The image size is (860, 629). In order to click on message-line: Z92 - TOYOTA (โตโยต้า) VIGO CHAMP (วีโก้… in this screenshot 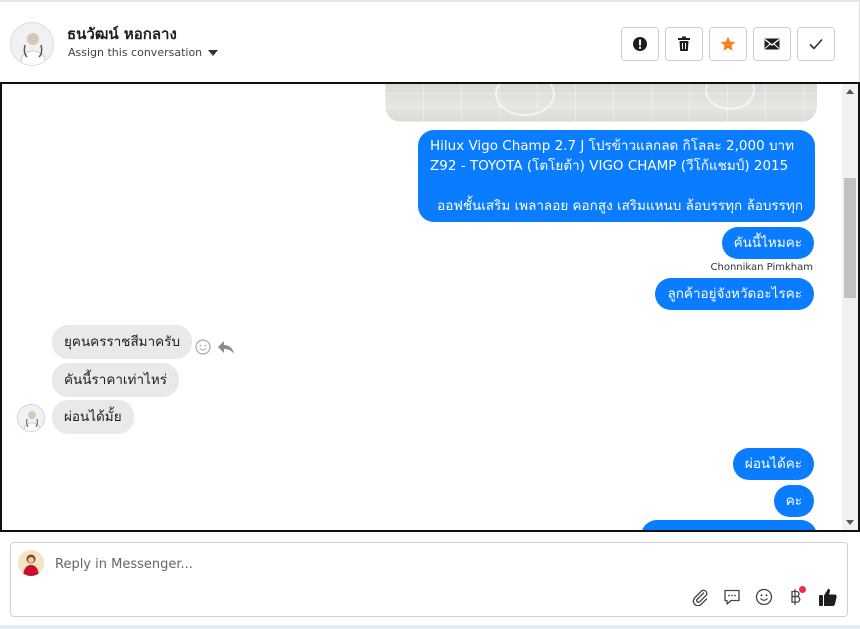, I will do `click(609, 166)`.